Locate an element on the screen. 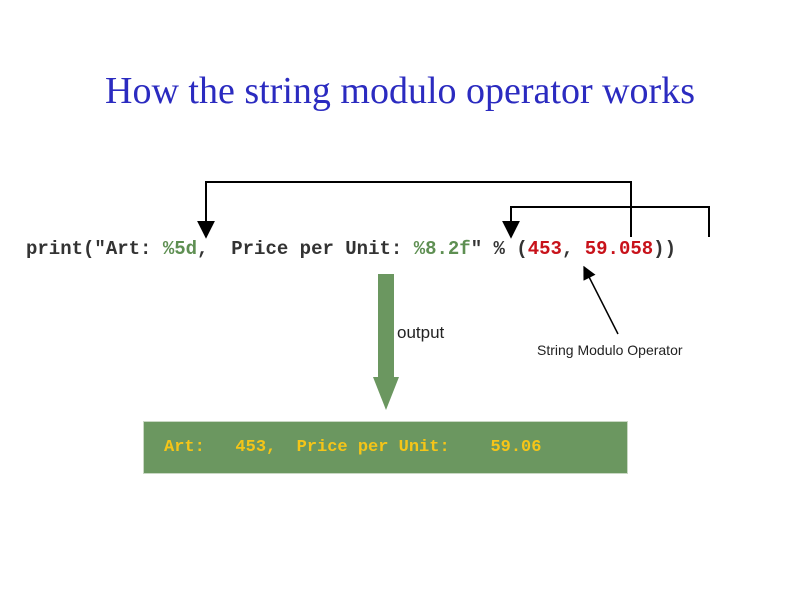  format-spec-float: %8.2f is located at coordinates (442, 249).